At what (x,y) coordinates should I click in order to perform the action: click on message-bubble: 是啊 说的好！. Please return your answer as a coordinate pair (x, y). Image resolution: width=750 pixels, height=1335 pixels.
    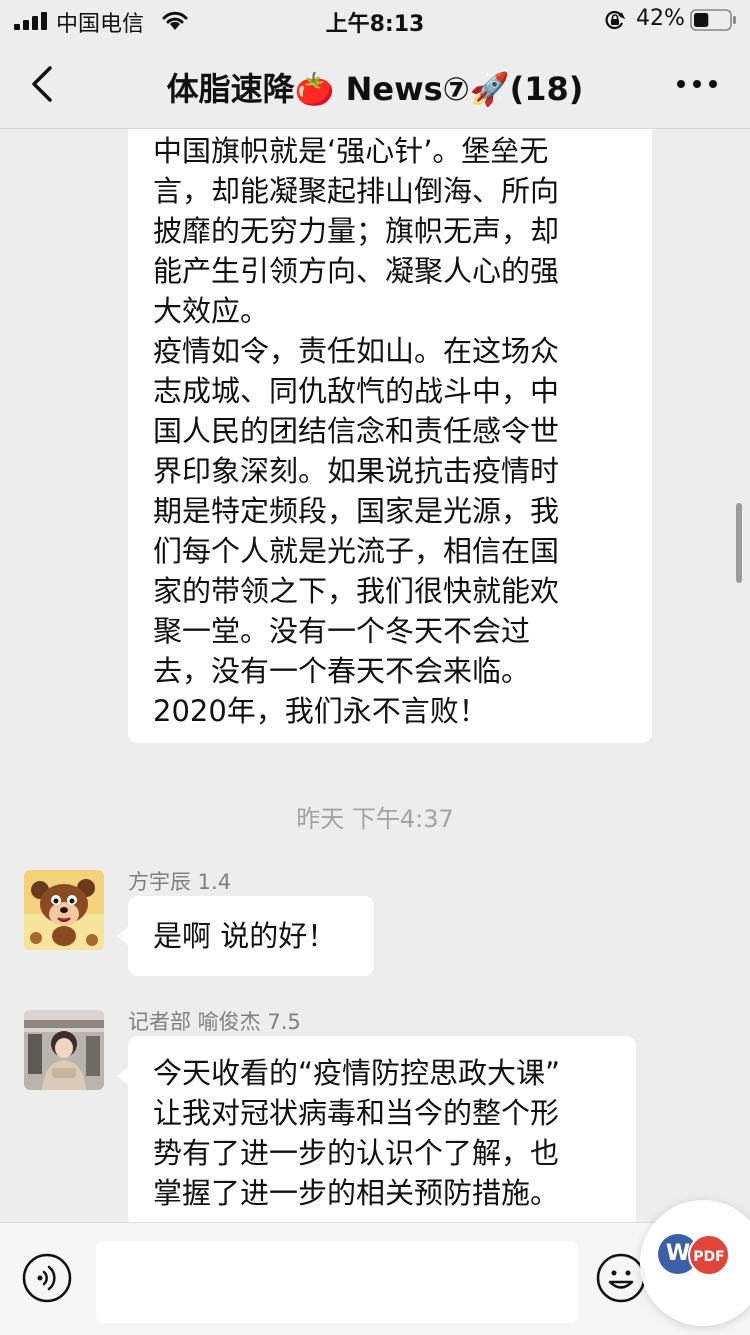
    Looking at the image, I should click on (251, 936).